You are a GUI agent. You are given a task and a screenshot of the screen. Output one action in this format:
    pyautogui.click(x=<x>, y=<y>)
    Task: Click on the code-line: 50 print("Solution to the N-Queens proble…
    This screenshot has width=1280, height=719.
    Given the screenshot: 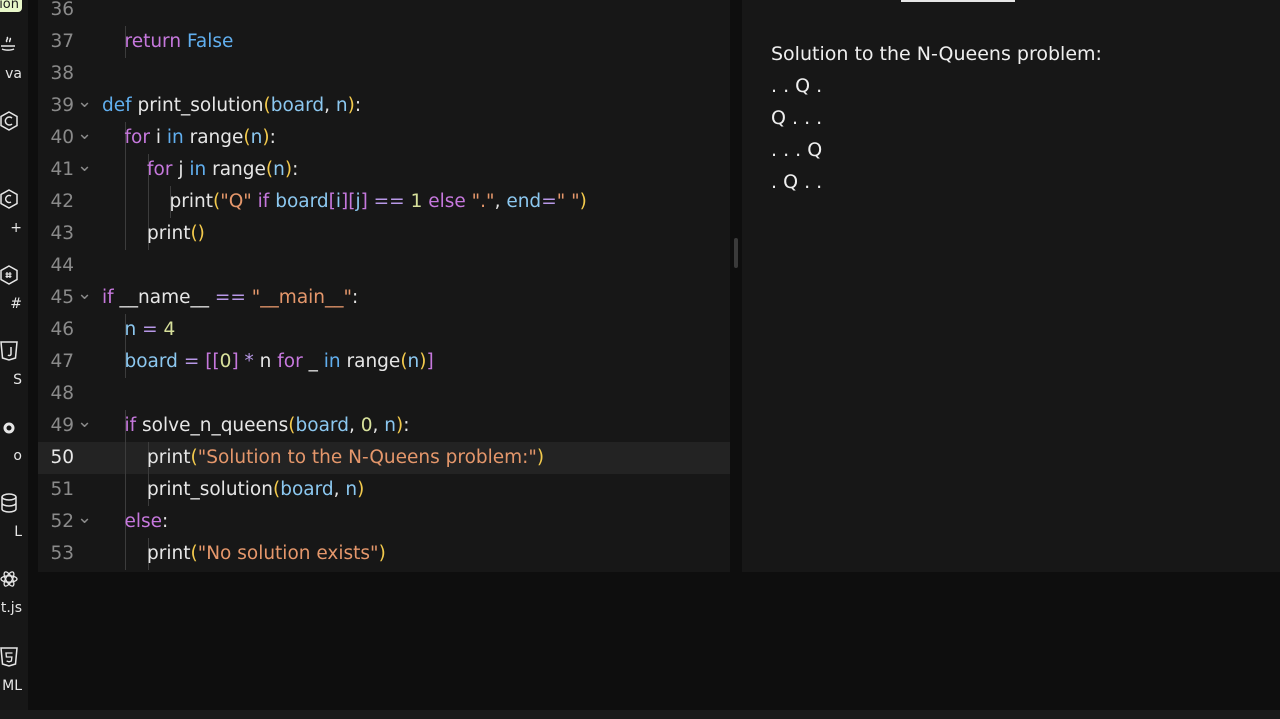 What is the action you would take?
    pyautogui.click(x=384, y=458)
    